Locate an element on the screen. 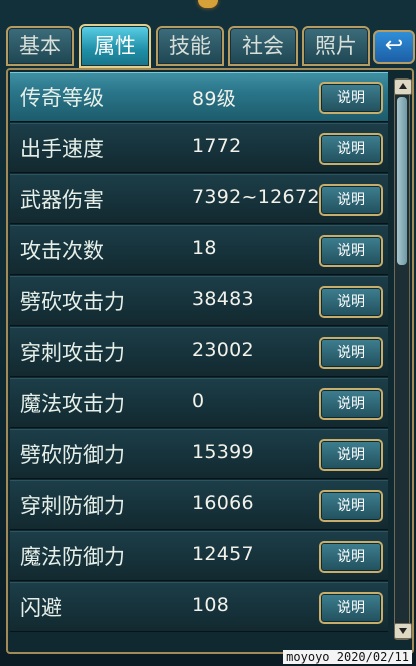 The width and height of the screenshot is (416, 666). list-item-magic-defense: 魔法防御力 12457 说明 is located at coordinates (199, 556).